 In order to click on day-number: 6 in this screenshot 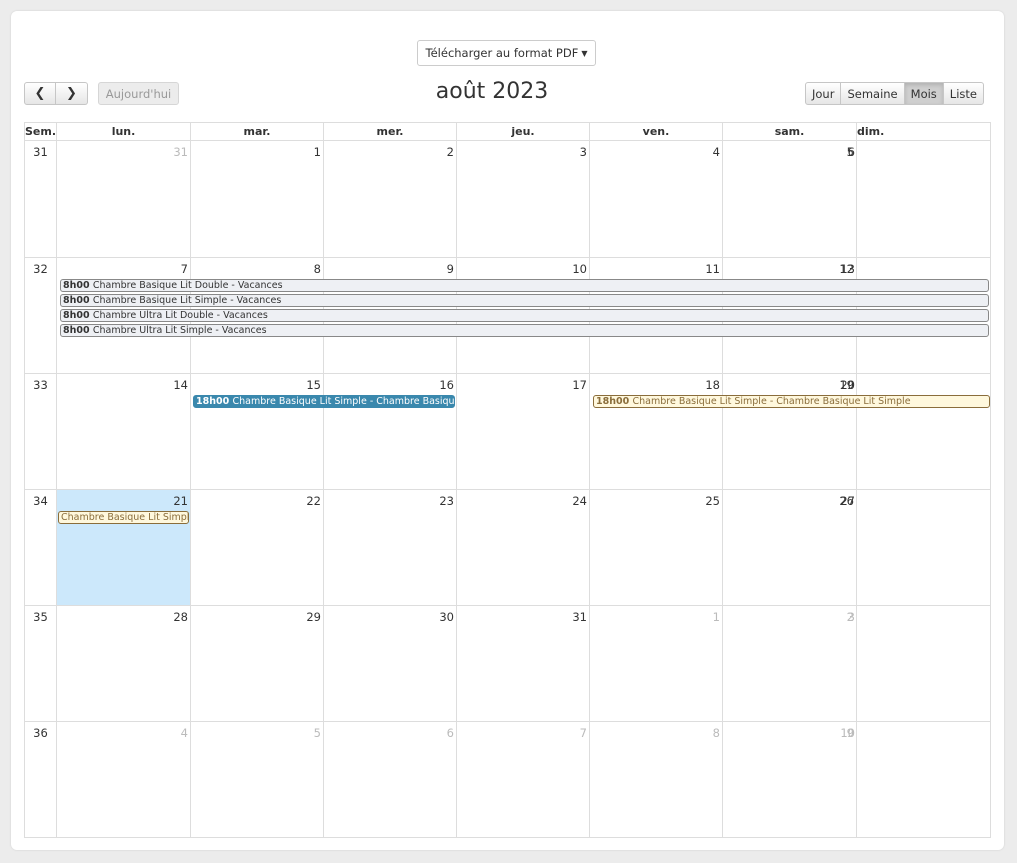, I will do `click(450, 733)`.